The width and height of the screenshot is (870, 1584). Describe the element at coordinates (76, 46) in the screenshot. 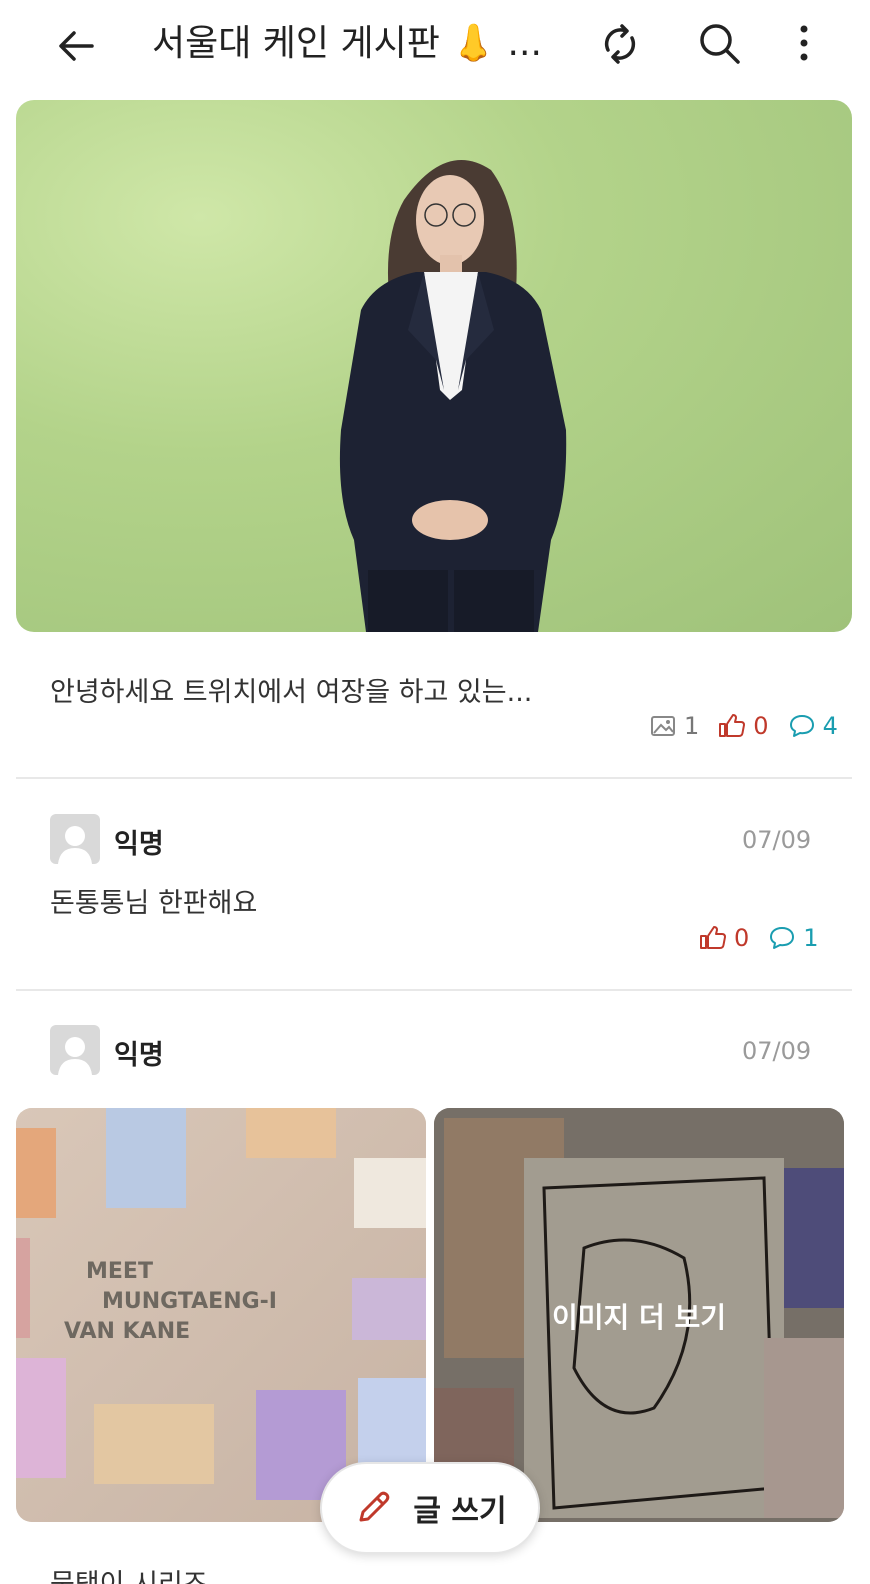

I see `back-arrow-icon` at that location.